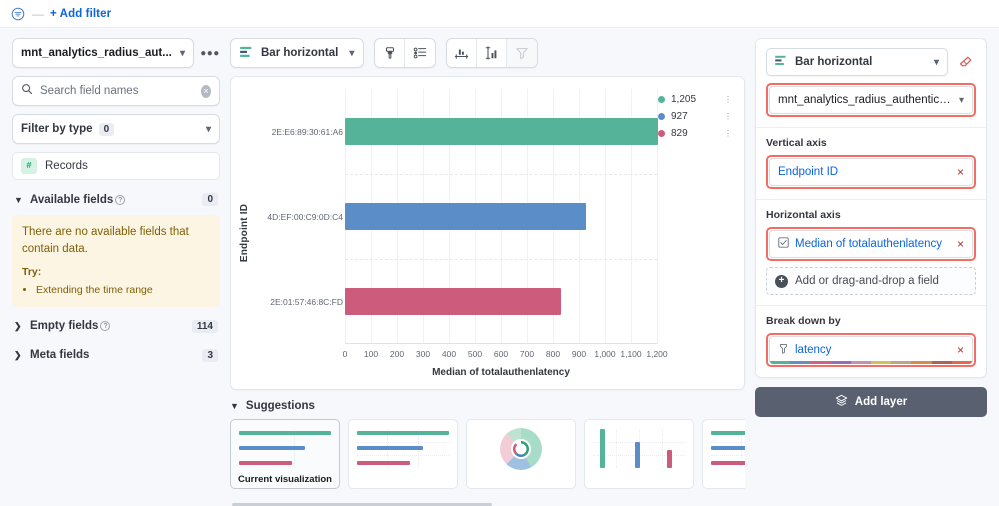 The width and height of the screenshot is (999, 506). I want to click on x-tick-label: 600, so click(501, 354).